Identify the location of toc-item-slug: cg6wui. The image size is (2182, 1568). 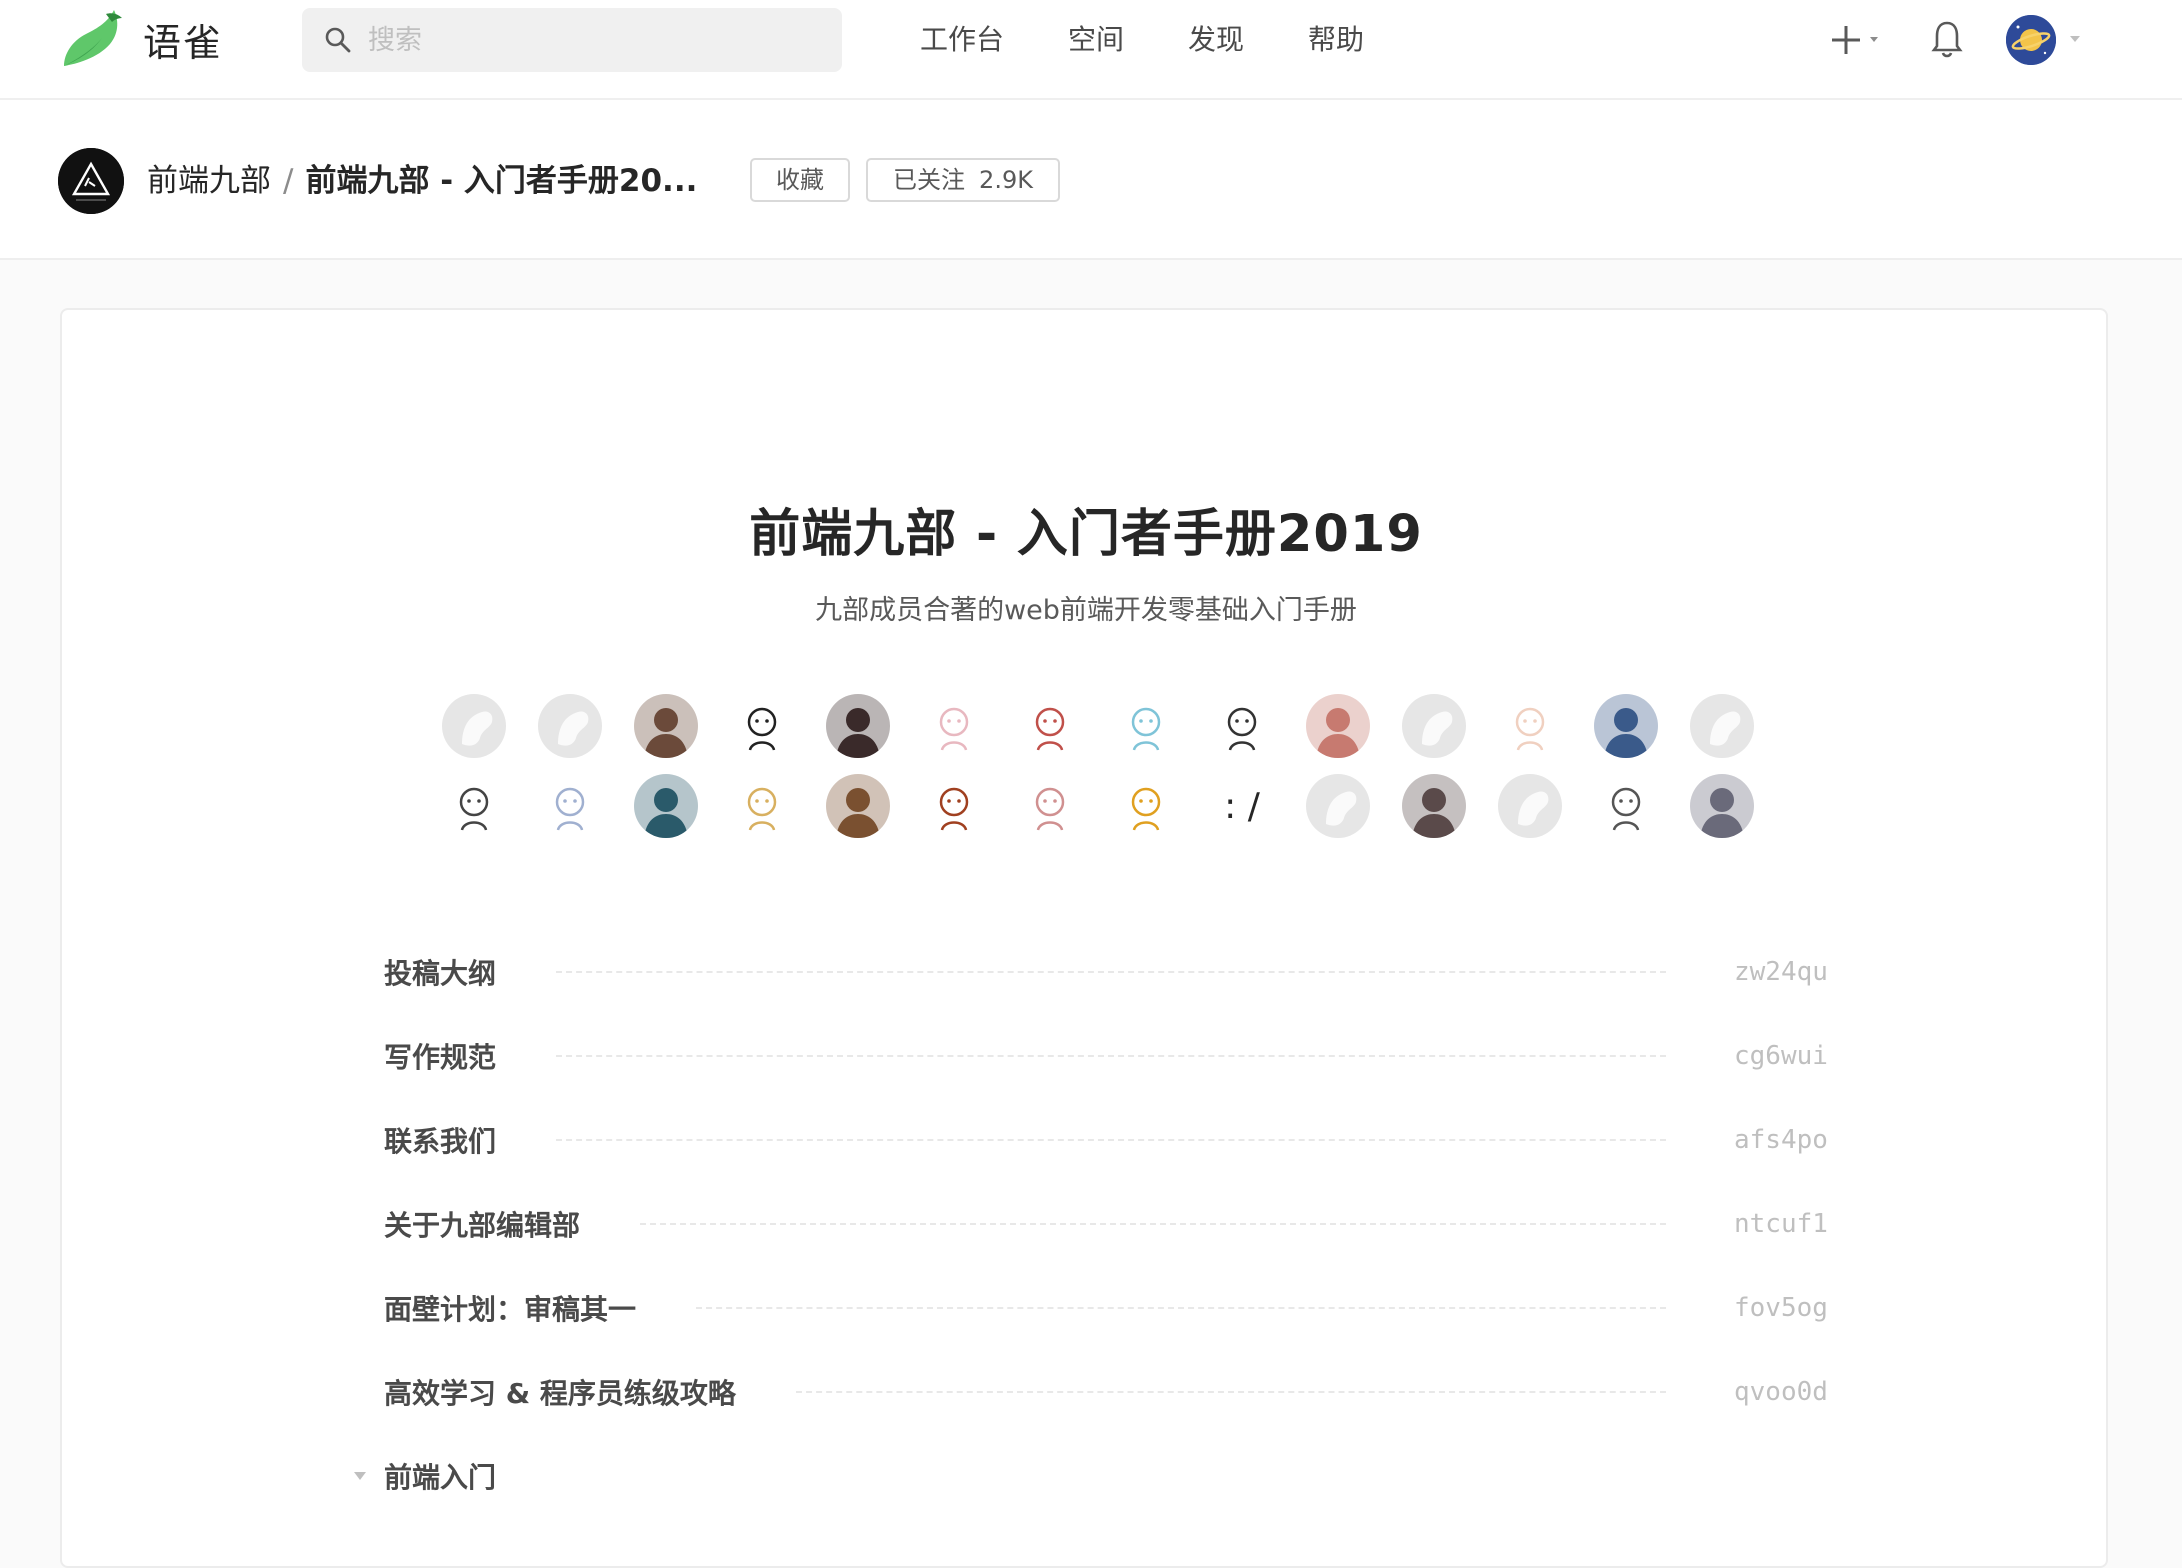
(1781, 1056).